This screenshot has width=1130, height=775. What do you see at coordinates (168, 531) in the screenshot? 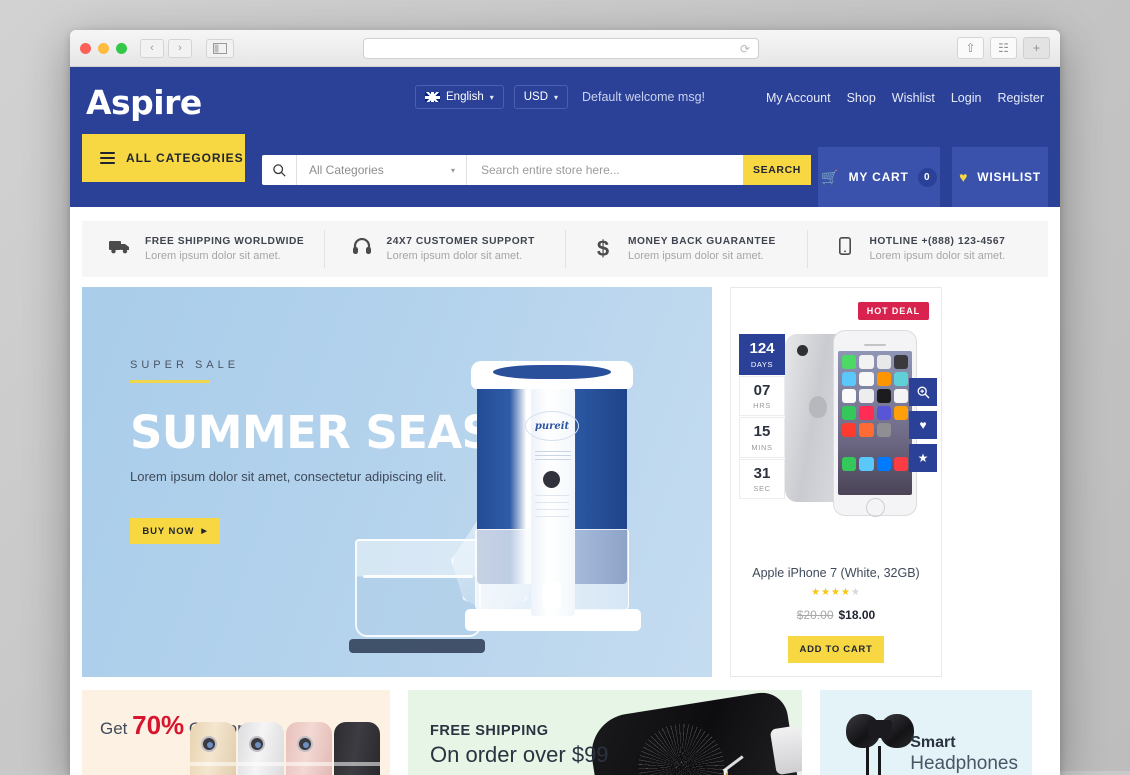
I see `buy-now-label: BUY NOW` at bounding box center [168, 531].